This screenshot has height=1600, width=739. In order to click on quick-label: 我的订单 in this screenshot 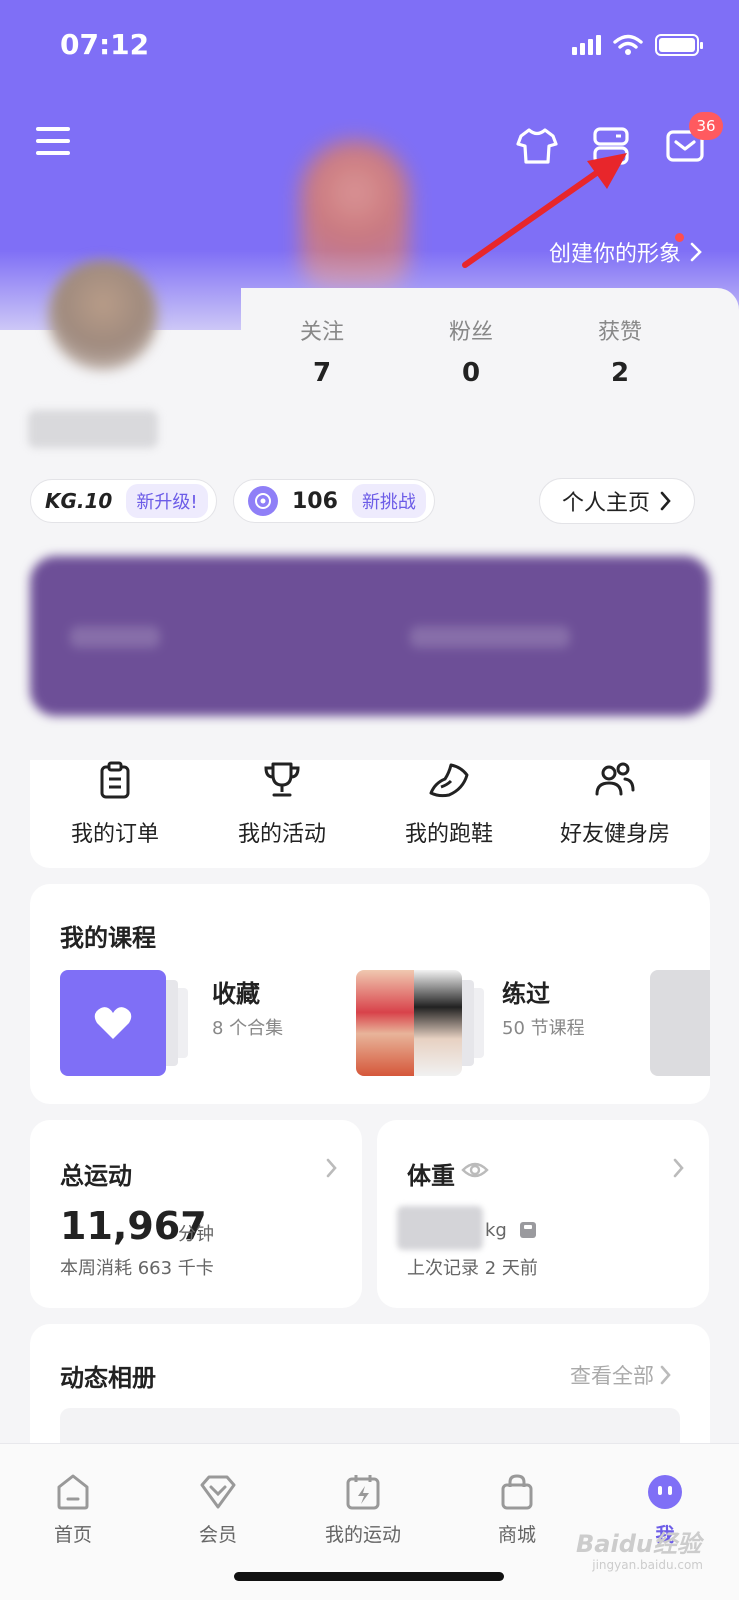, I will do `click(114, 834)`.